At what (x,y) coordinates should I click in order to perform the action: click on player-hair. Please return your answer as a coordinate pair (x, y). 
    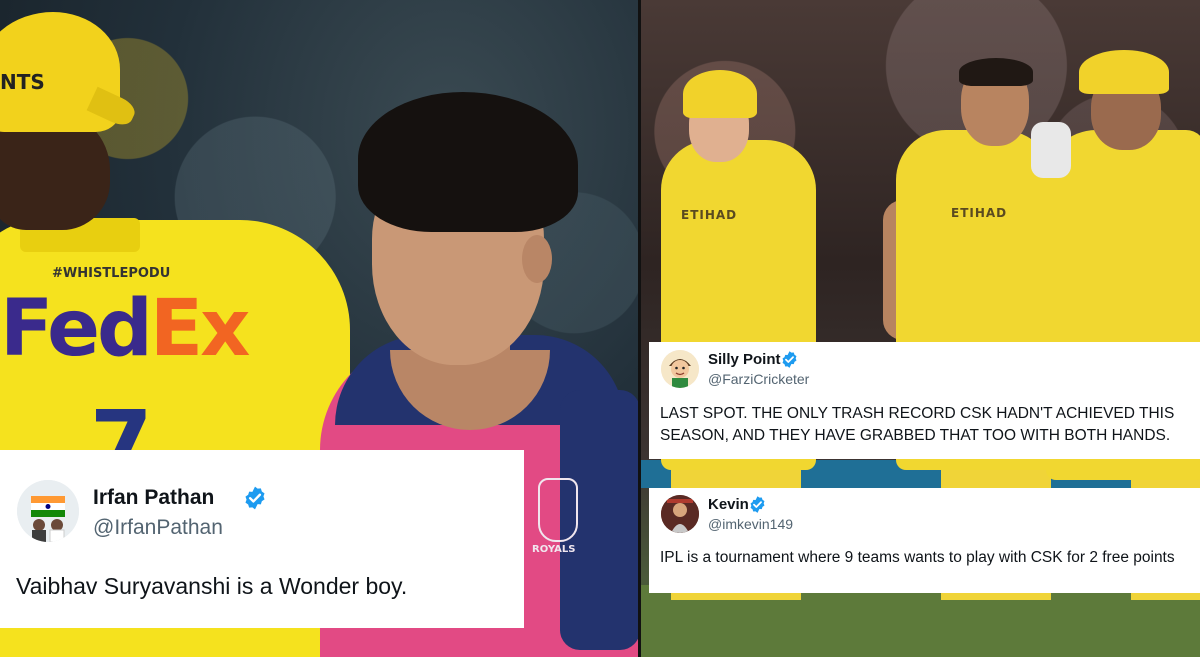
    Looking at the image, I should click on (996, 72).